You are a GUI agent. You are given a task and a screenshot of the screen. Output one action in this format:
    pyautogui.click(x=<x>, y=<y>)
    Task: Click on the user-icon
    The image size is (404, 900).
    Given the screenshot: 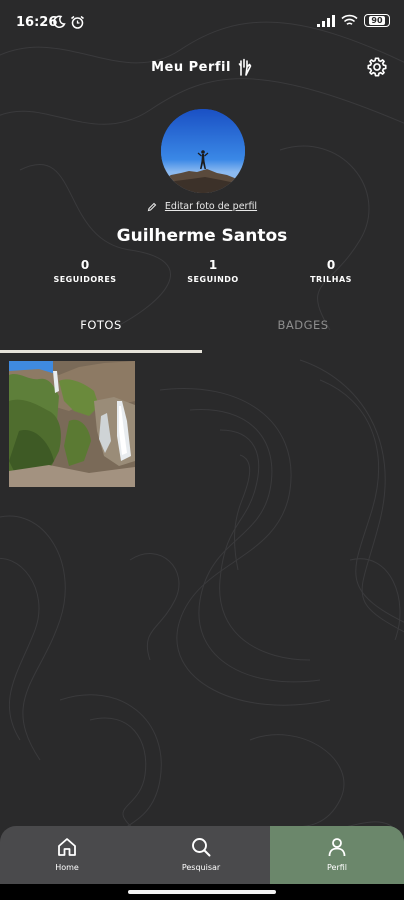 What is the action you would take?
    pyautogui.click(x=337, y=847)
    